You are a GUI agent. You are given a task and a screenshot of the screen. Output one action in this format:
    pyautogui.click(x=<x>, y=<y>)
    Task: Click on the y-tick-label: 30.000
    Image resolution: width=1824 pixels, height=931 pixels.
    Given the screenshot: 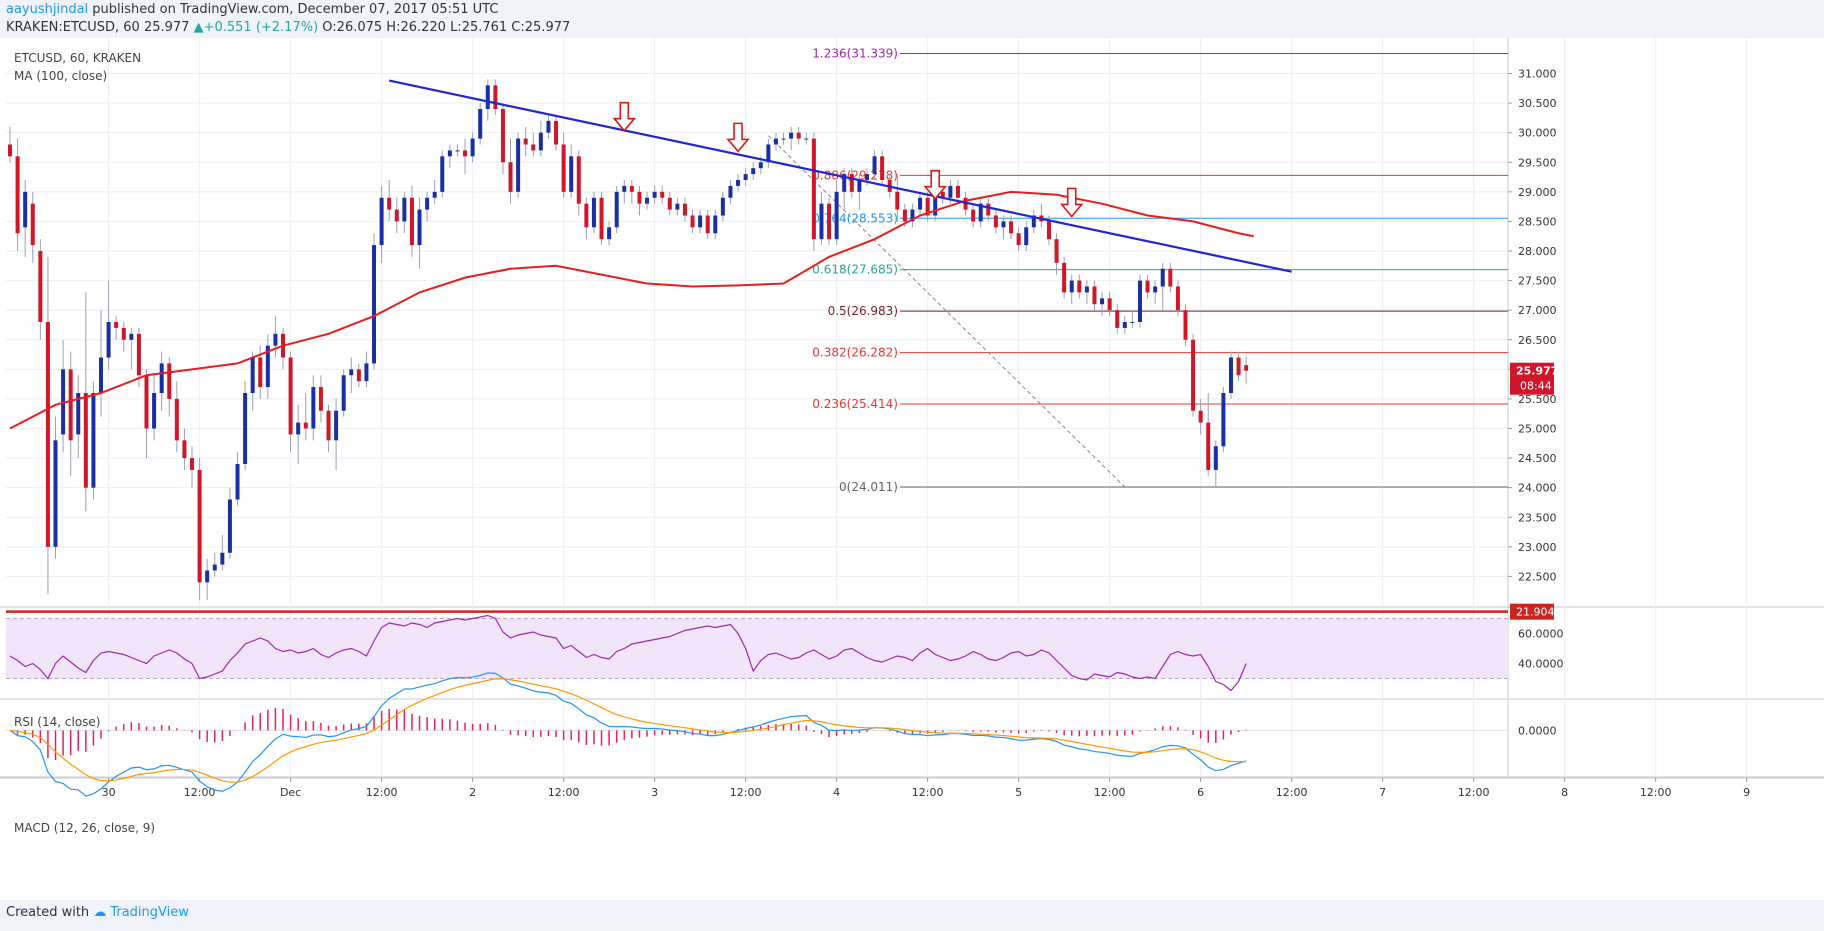 What is the action you would take?
    pyautogui.click(x=1537, y=133)
    